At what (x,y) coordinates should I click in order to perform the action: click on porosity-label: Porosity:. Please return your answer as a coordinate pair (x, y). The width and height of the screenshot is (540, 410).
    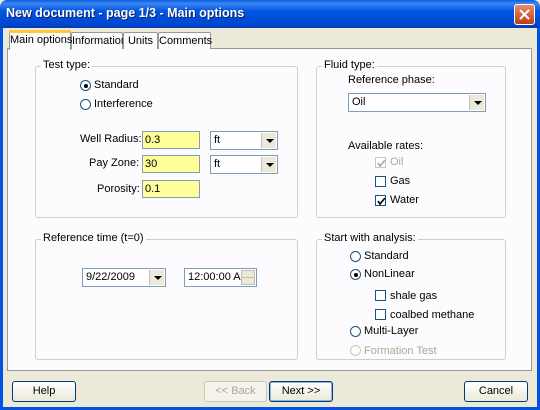
    Looking at the image, I should click on (118, 189).